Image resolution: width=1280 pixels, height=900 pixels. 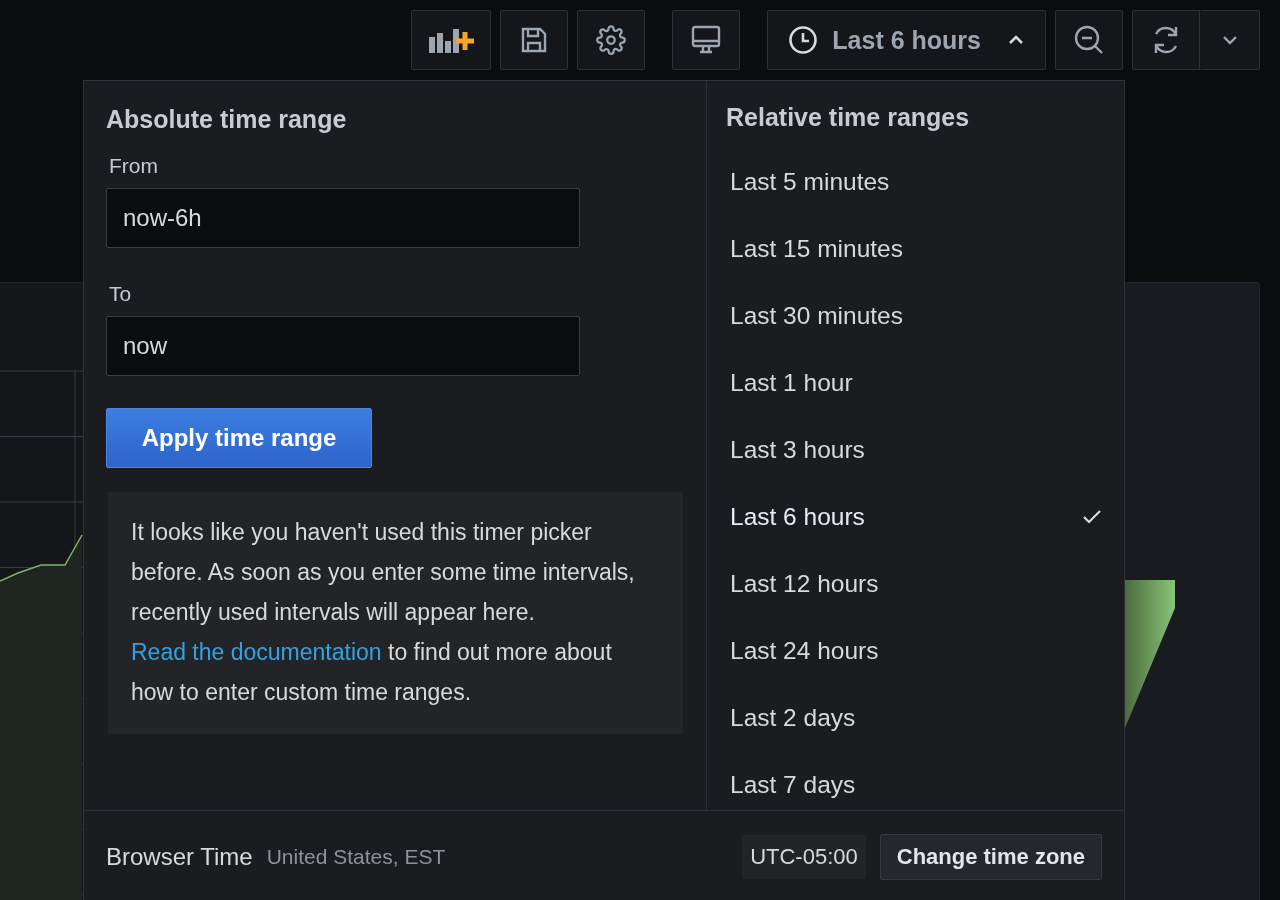 I want to click on utc-offset-badge: UTC-05:00, so click(x=804, y=857).